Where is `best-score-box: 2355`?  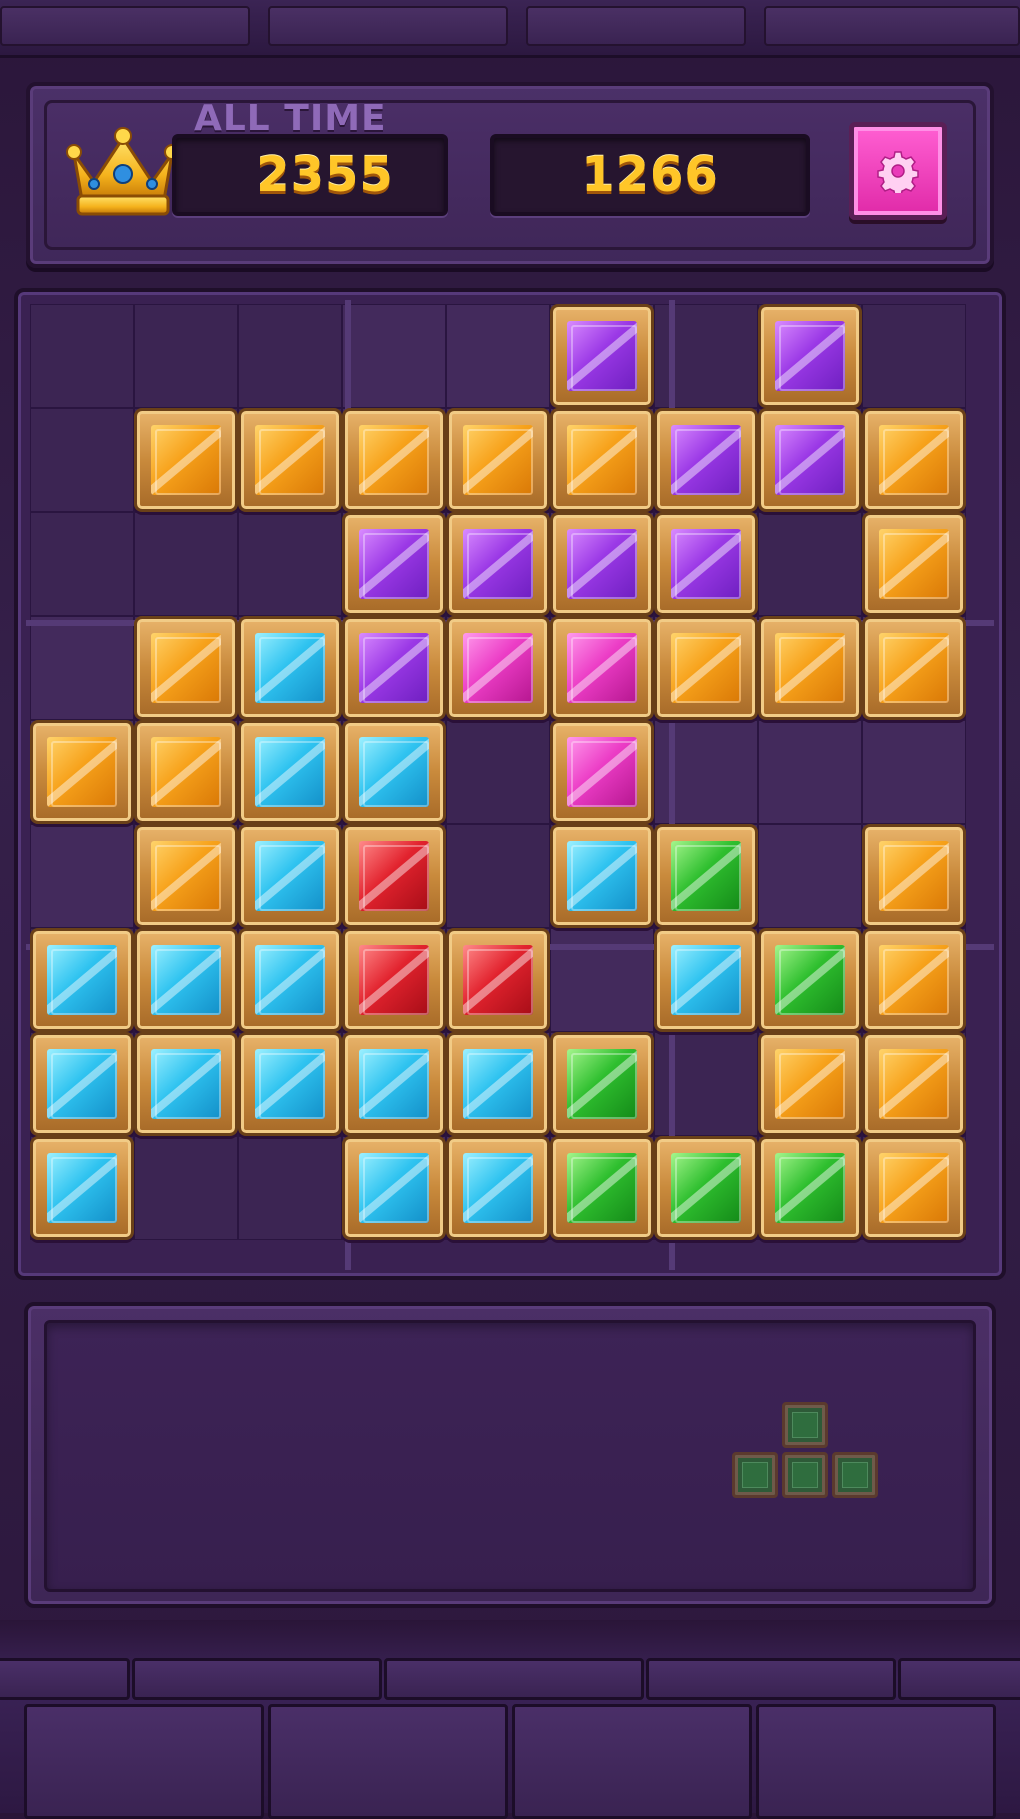 best-score-box: 2355 is located at coordinates (310, 175).